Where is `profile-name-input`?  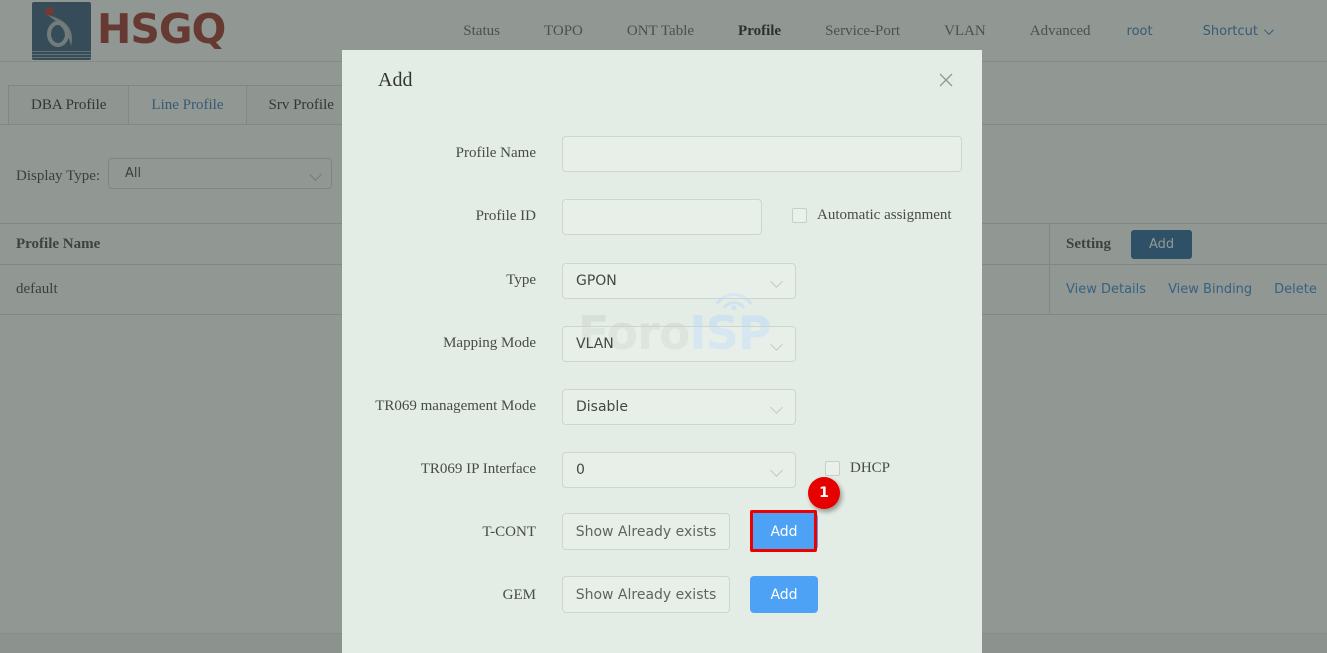 profile-name-input is located at coordinates (762, 154).